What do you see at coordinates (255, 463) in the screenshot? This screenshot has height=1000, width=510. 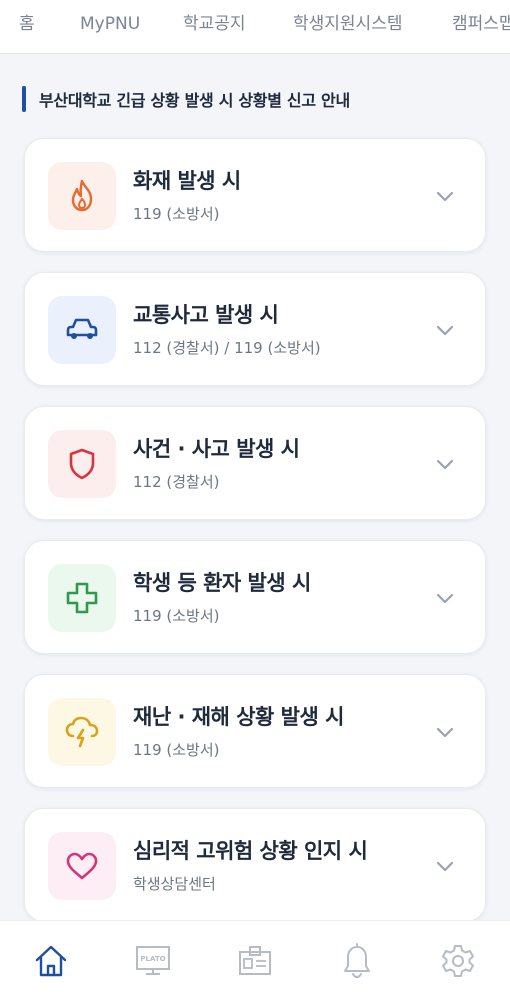 I see `emergency-card-incident: 사건 · 사고 발생 시 112 (경찰서)` at bounding box center [255, 463].